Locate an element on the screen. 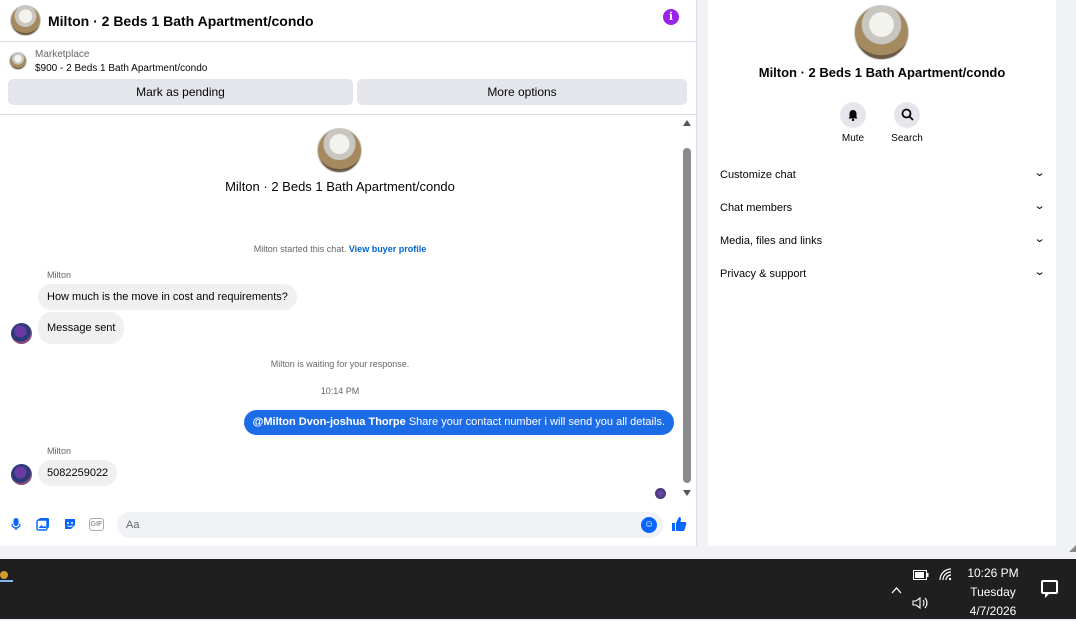  search-label: Search is located at coordinates (907, 138).